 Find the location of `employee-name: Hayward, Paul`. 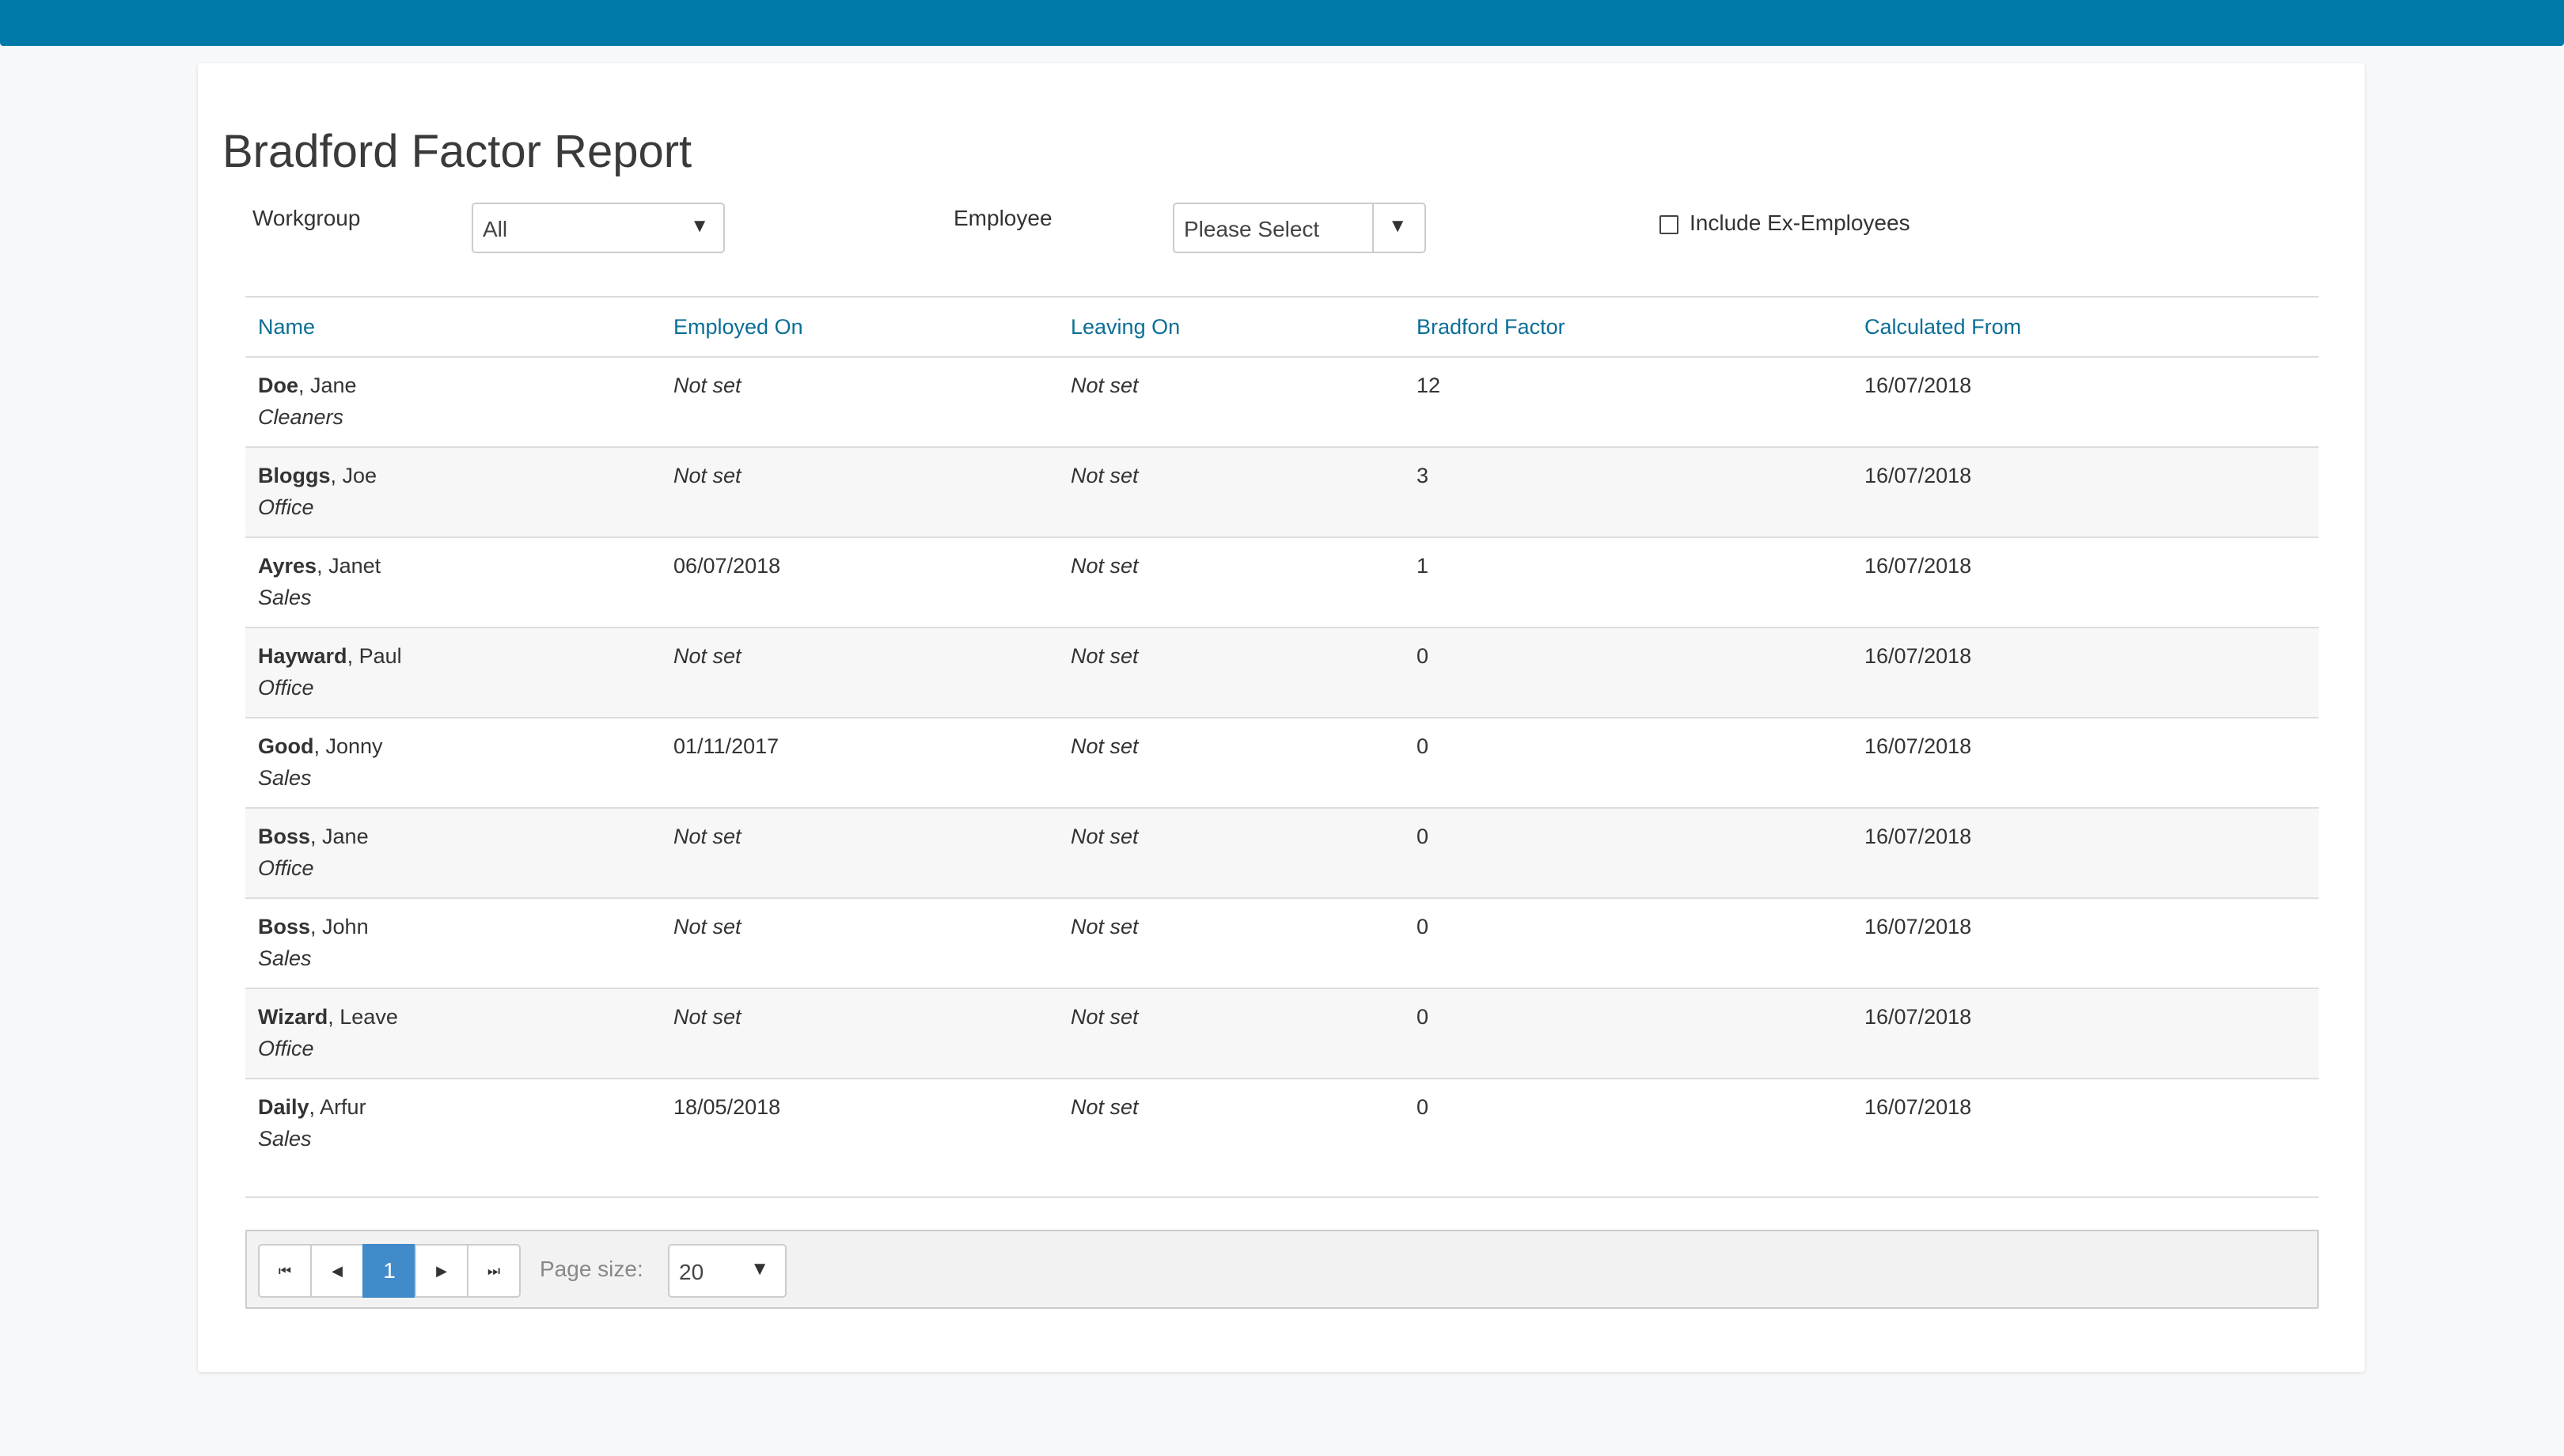

employee-name: Hayward, Paul is located at coordinates (330, 656).